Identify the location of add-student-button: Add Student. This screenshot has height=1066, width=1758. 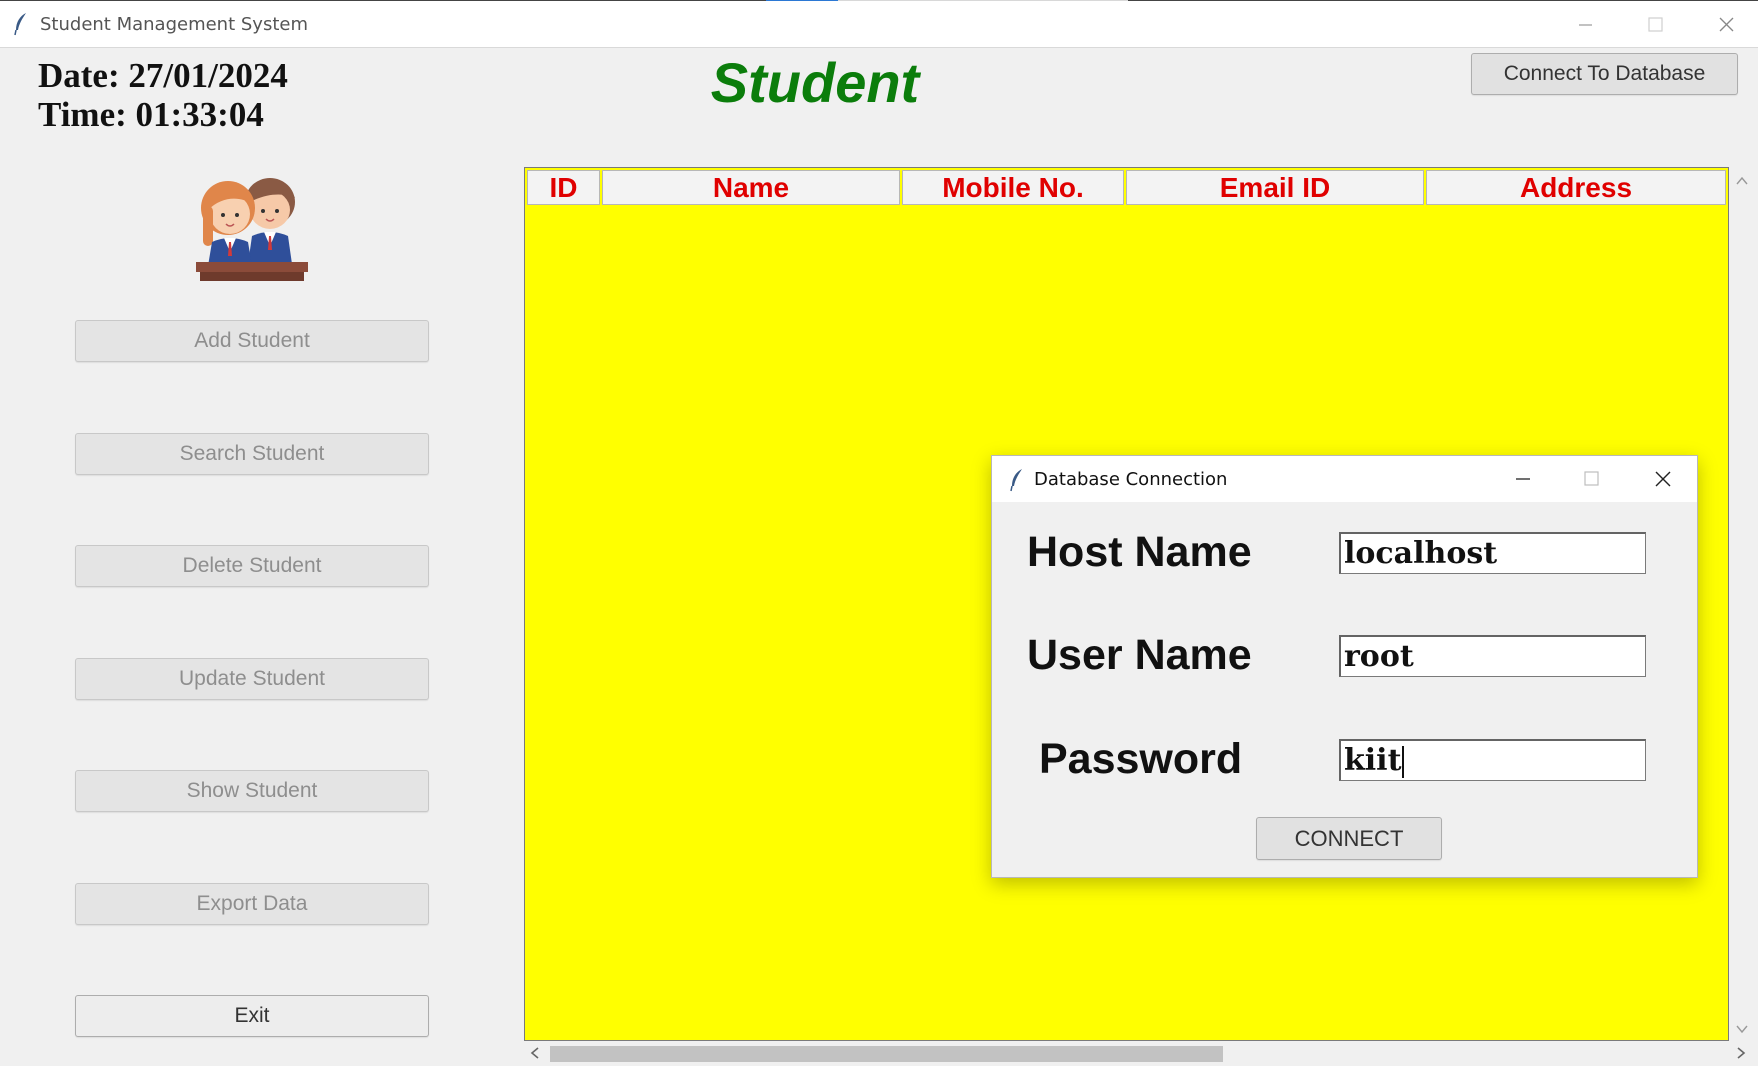
(252, 341).